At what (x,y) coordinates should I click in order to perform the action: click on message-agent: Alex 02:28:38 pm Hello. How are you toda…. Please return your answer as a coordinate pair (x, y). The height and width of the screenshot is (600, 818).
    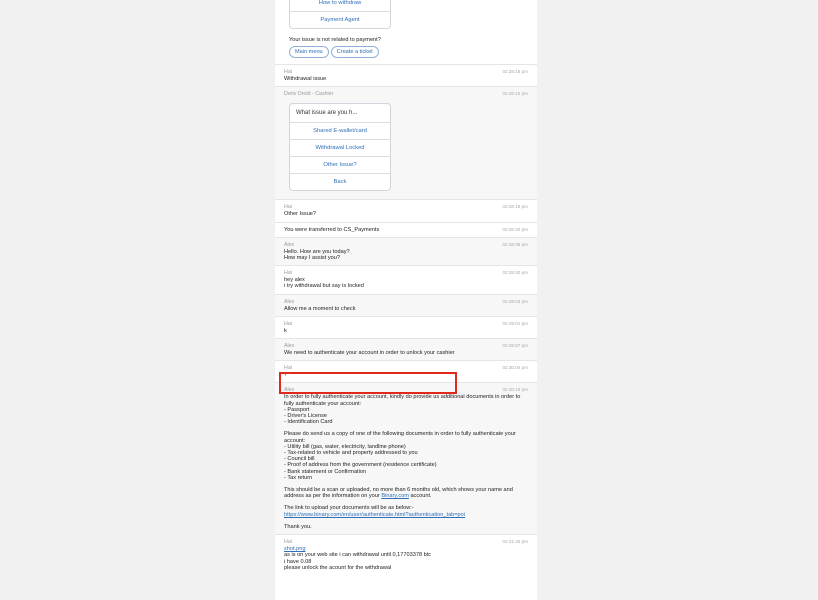
    Looking at the image, I should click on (406, 251).